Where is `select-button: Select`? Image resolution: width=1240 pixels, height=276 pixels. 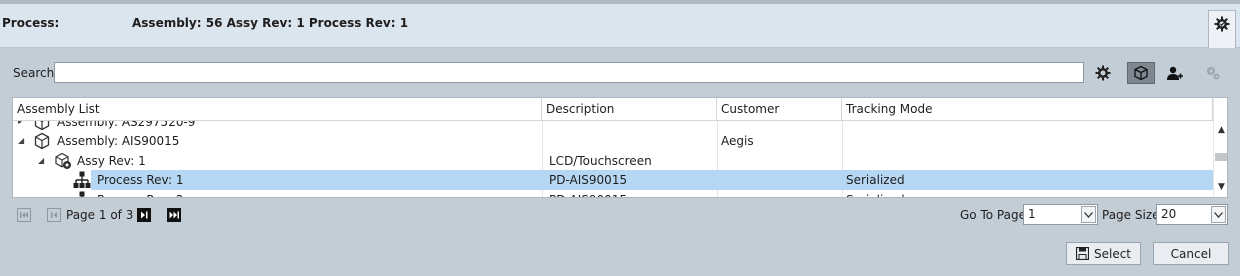
select-button: Select is located at coordinates (1103, 253).